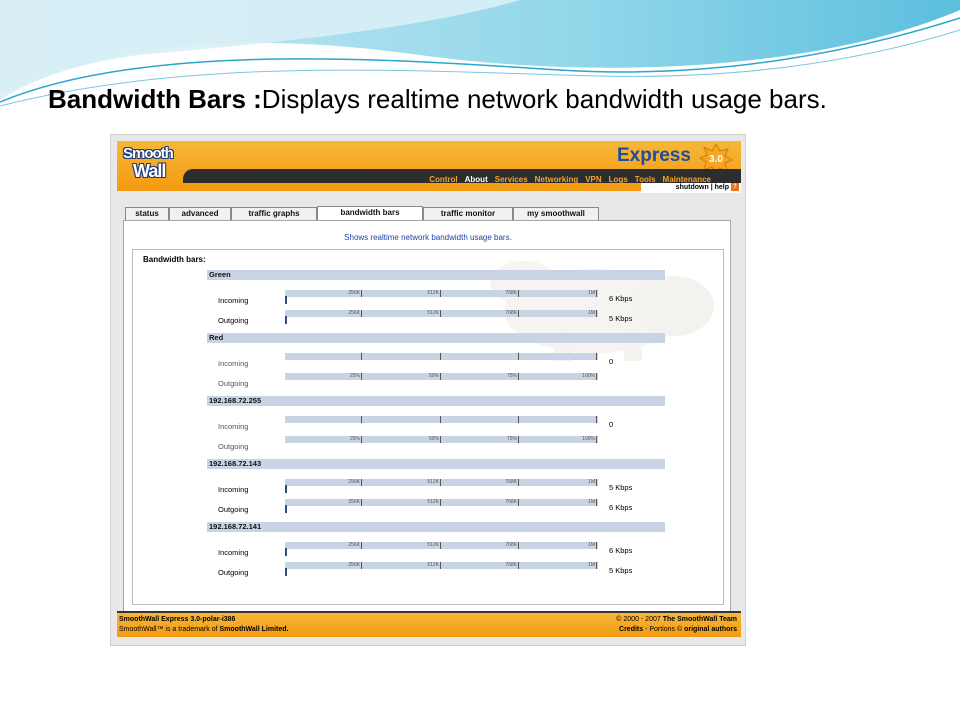 Image resolution: width=960 pixels, height=720 pixels. I want to click on help-link: help, so click(722, 187).